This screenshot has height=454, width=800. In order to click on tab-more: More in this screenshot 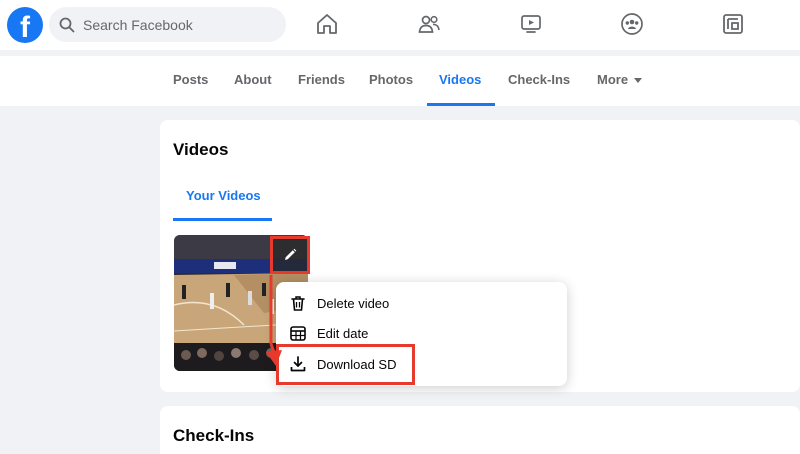, I will do `click(620, 81)`.